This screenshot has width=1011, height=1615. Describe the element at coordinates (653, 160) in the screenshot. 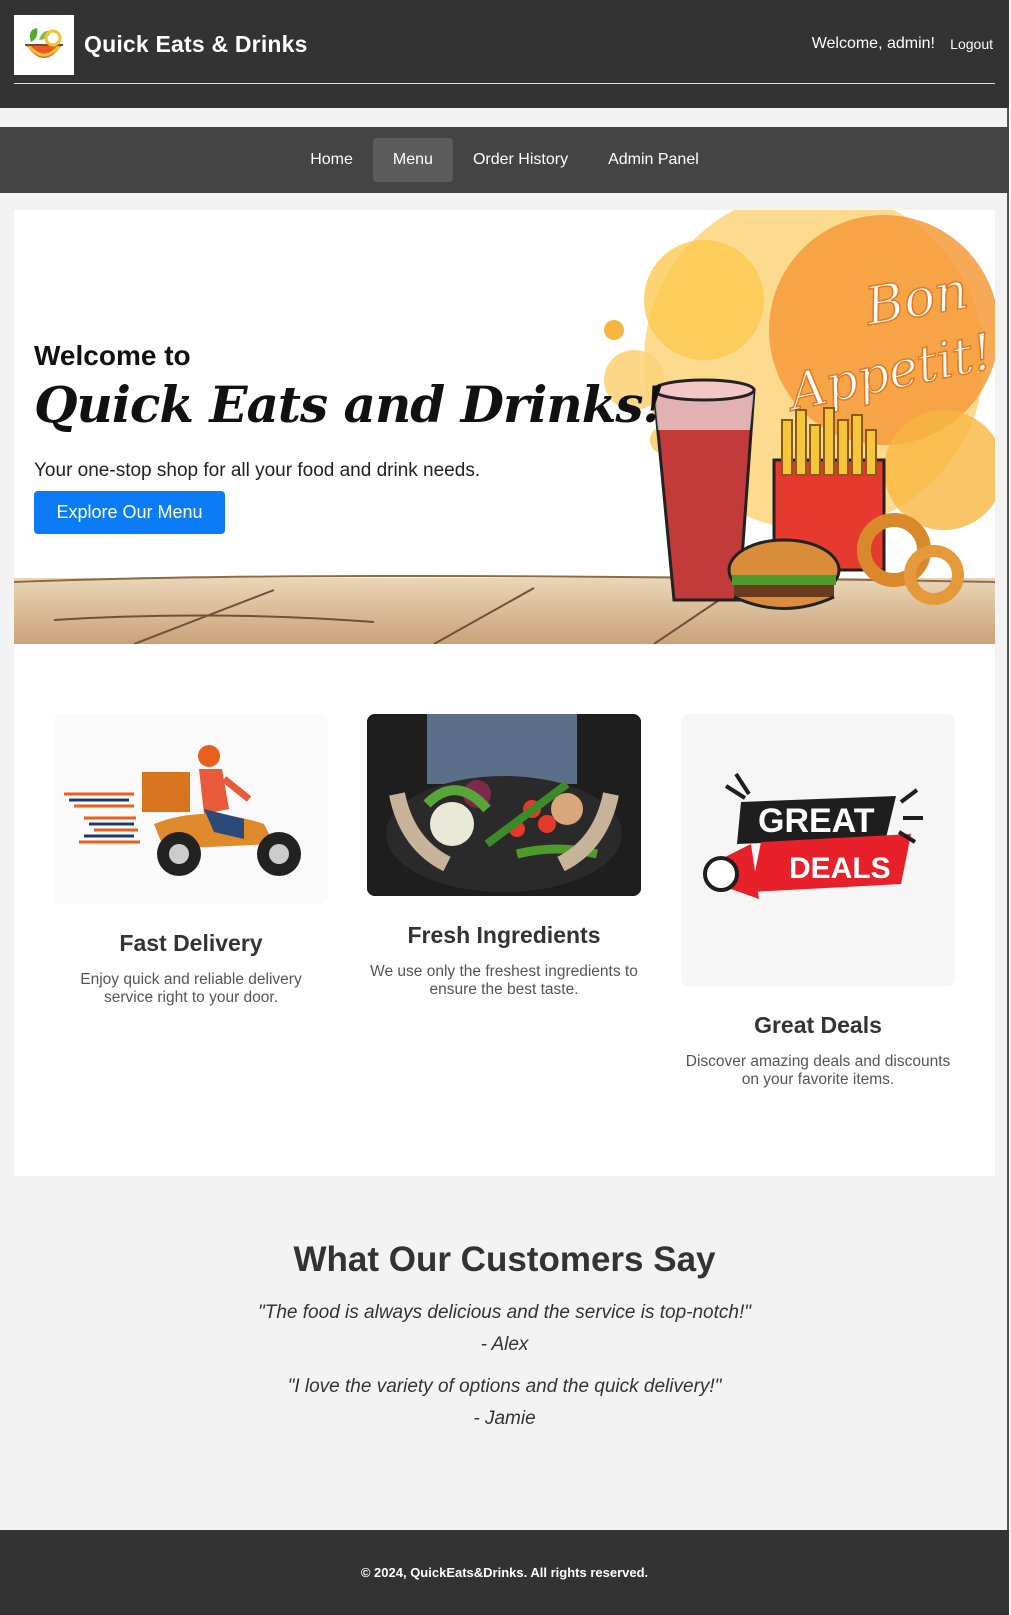

I see `nav-item-admin-panel: Admin Panel` at that location.